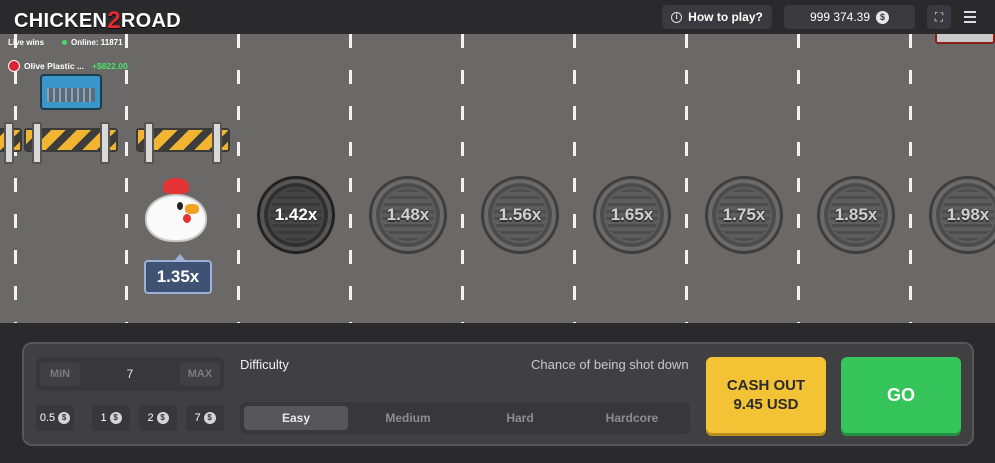  Describe the element at coordinates (766, 404) in the screenshot. I see `cash-out-amount: 9.45 USD` at that location.